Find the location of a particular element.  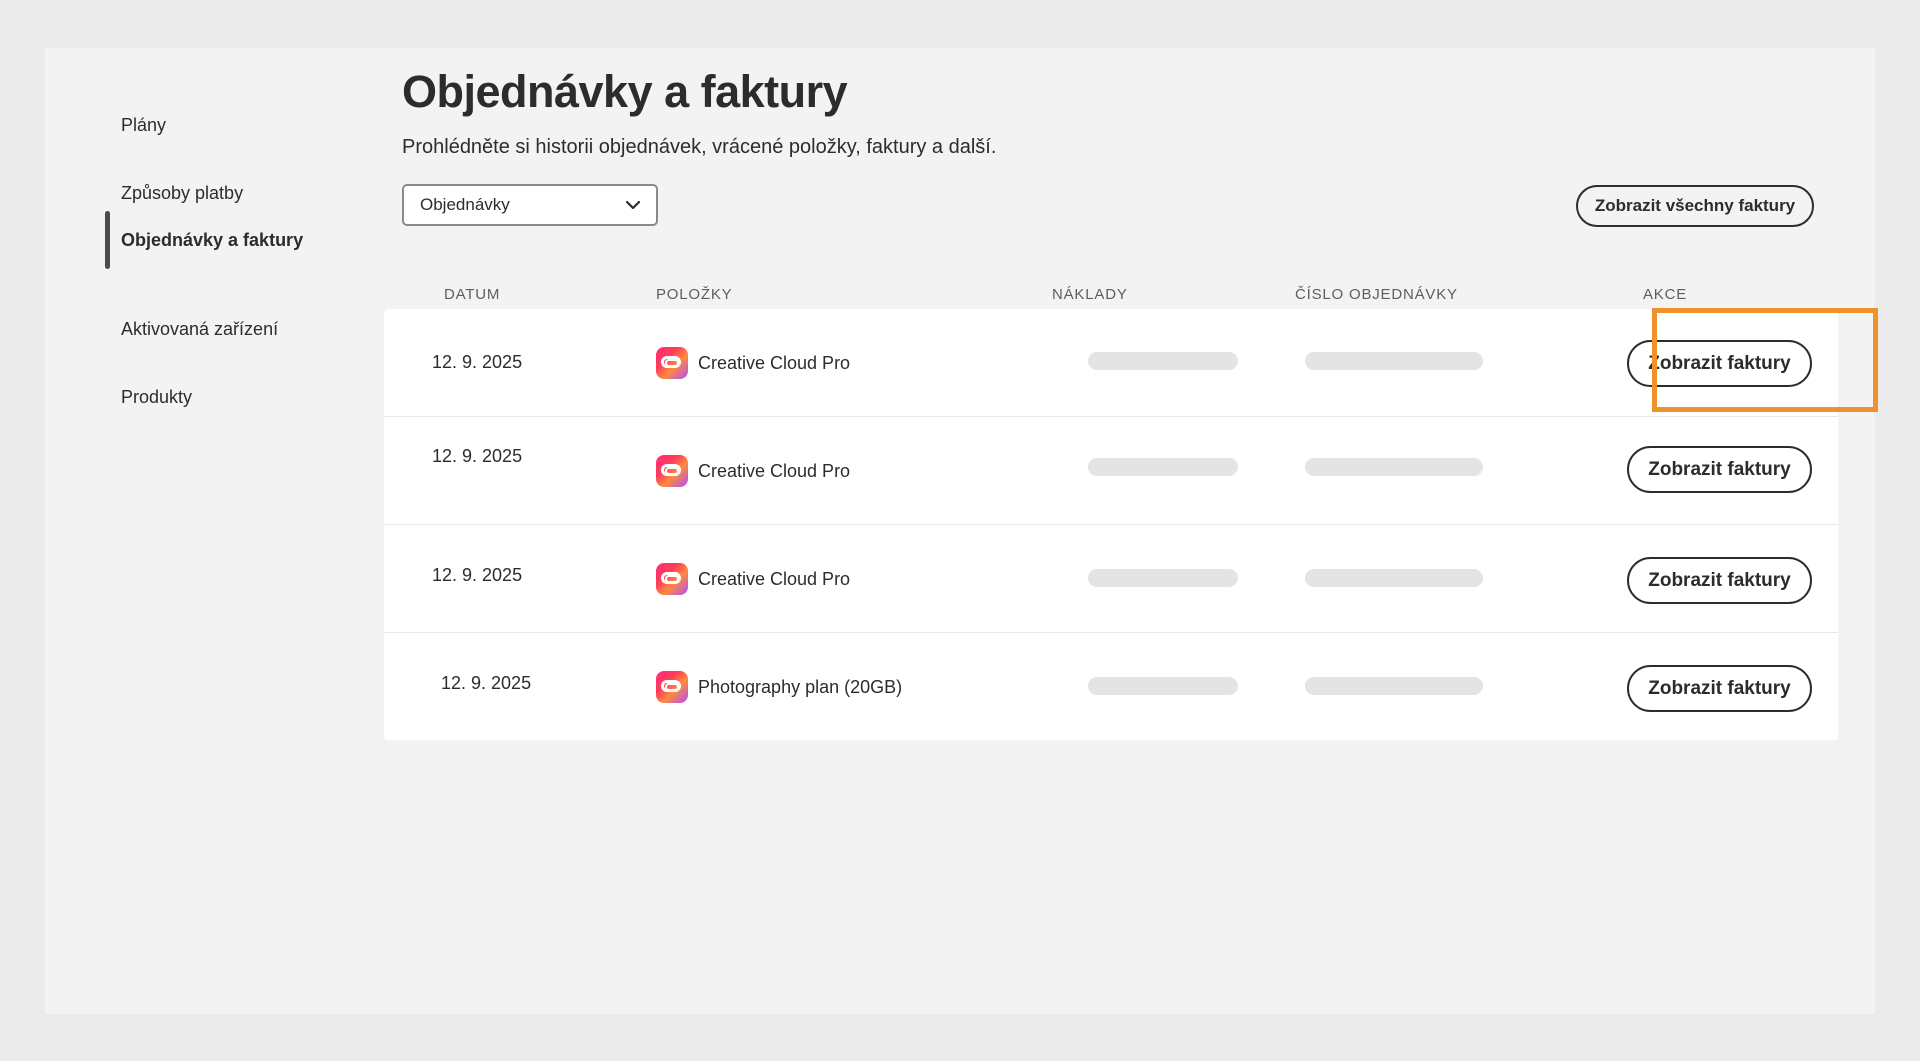

order-item: Photography plan (20GB) is located at coordinates (779, 687).